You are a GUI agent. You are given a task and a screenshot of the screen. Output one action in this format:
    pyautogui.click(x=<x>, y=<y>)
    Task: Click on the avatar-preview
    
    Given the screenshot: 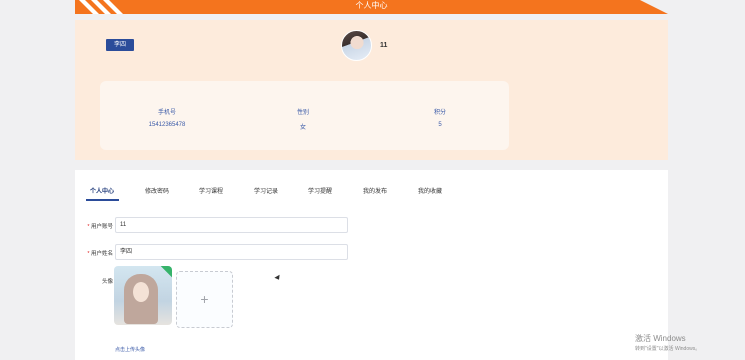 What is the action you would take?
    pyautogui.click(x=143, y=295)
    